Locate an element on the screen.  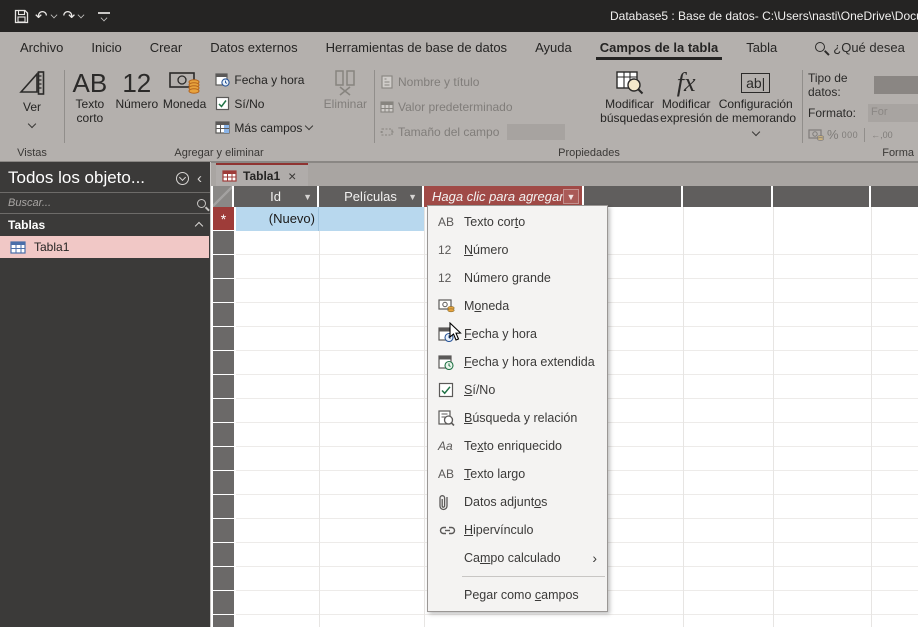
redo-icon: ↷ is located at coordinates (74, 16).